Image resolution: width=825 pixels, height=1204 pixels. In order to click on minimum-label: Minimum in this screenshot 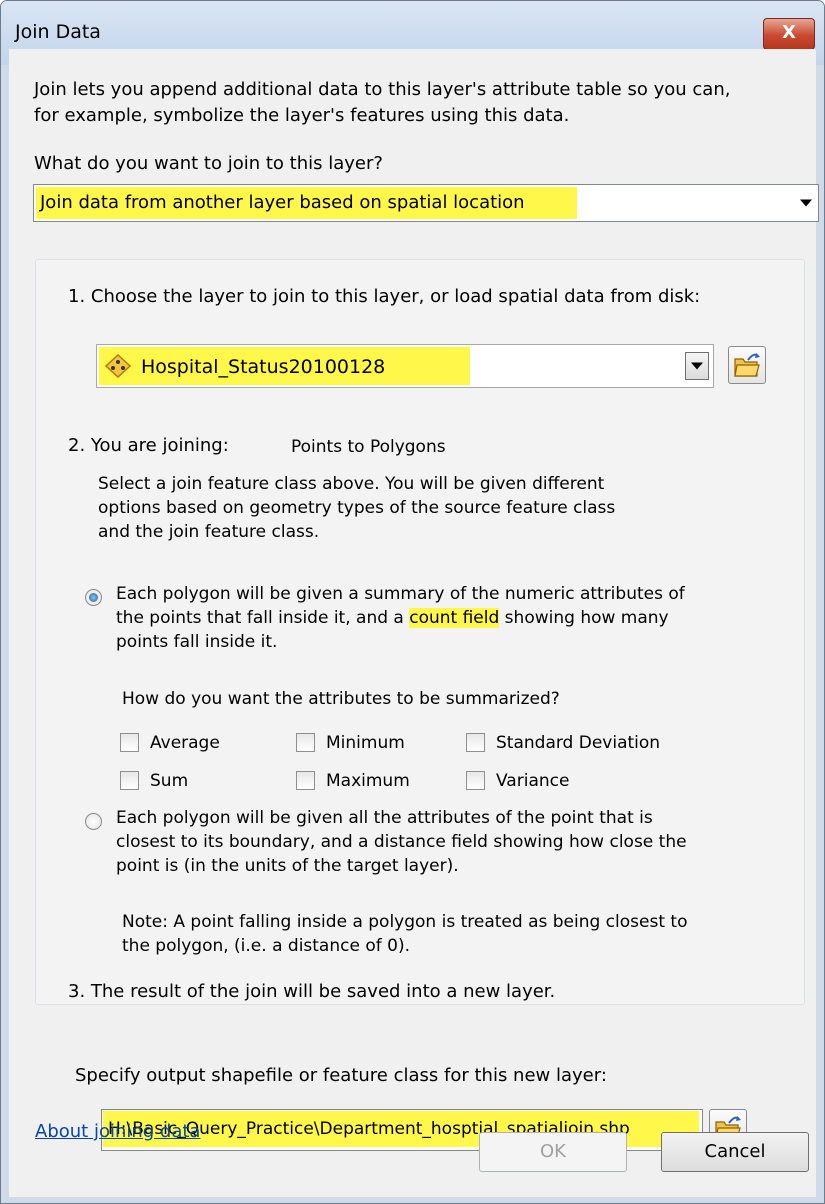, I will do `click(365, 743)`.